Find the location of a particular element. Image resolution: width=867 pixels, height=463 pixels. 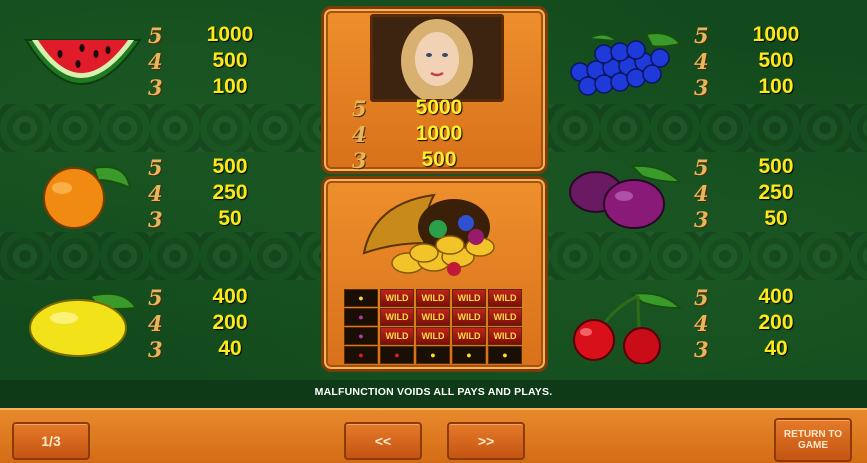

pay-row: 3 500 is located at coordinates (432, 160).